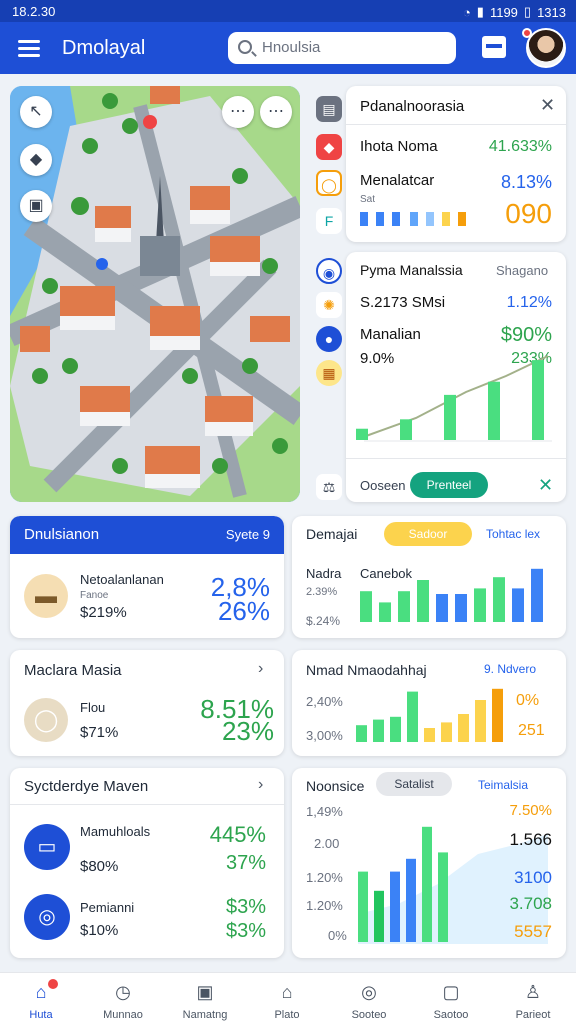 This screenshot has width=576, height=1024. I want to click on avatar, so click(546, 48).